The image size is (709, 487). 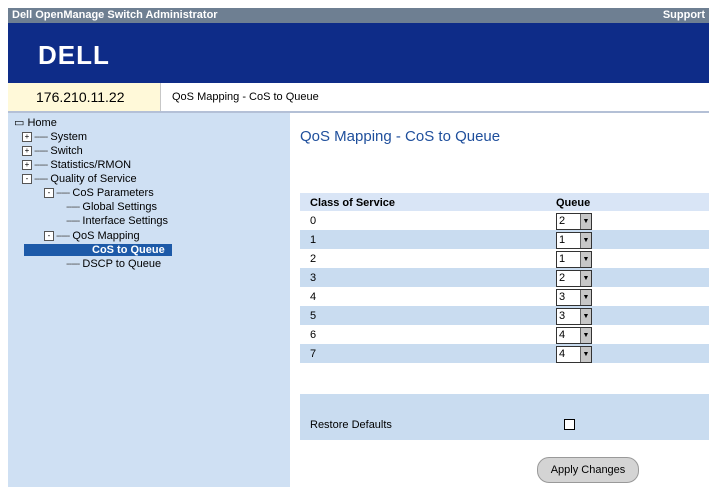 What do you see at coordinates (504, 334) in the screenshot?
I see `table-row: 6 4 ▼` at bounding box center [504, 334].